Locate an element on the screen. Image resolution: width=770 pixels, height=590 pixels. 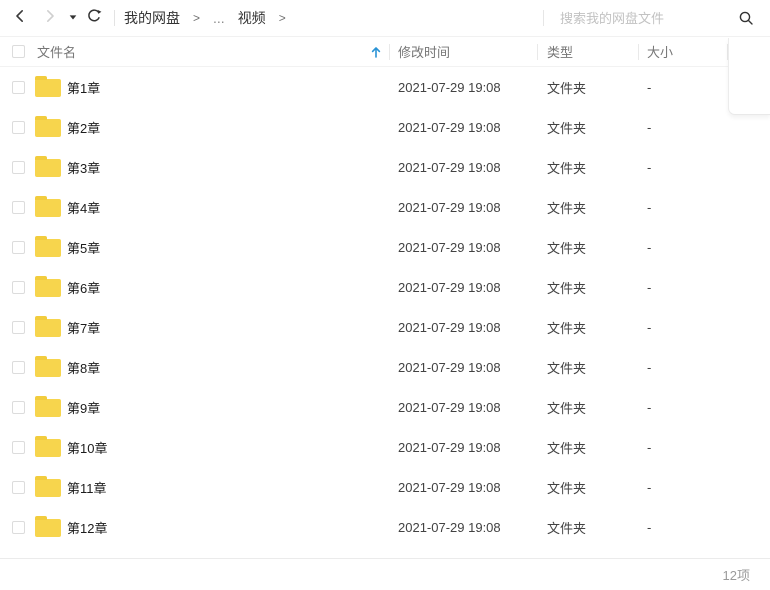
header-size-label: 大小 is located at coordinates (682, 51).